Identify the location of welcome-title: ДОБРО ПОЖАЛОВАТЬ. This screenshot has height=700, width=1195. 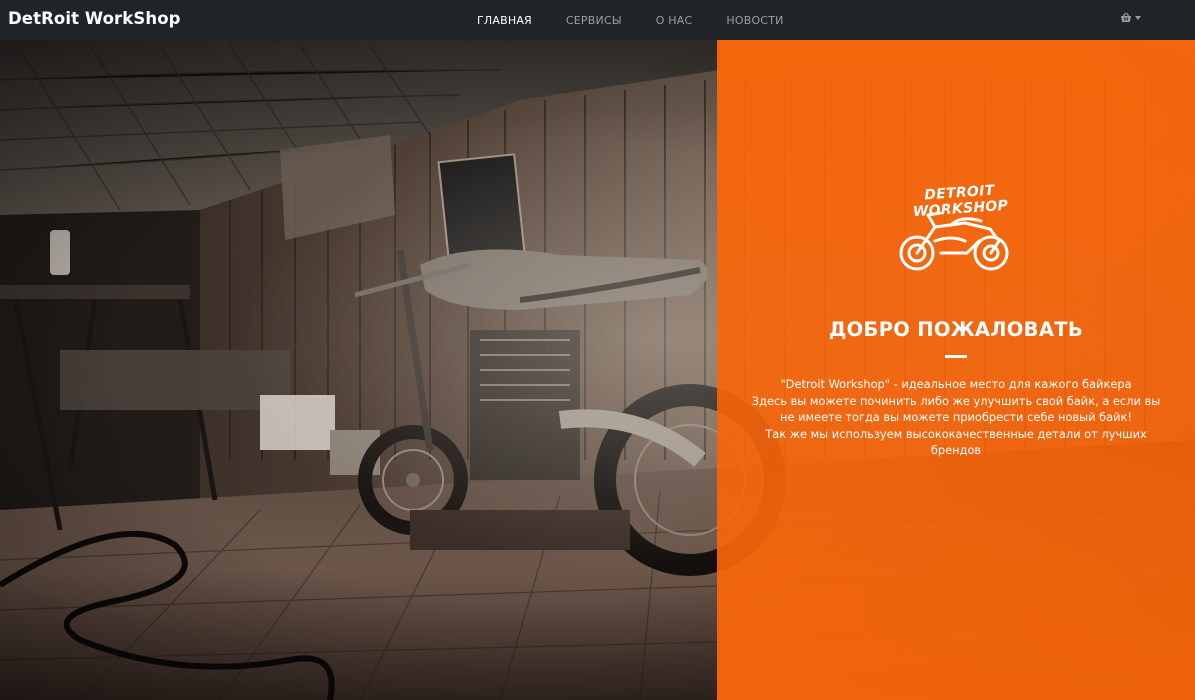
(955, 329).